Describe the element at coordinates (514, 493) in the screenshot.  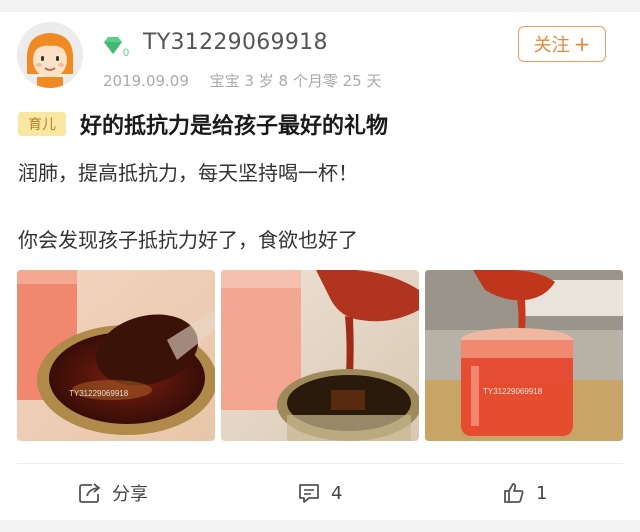
I see `thumbs-up-icon` at that location.